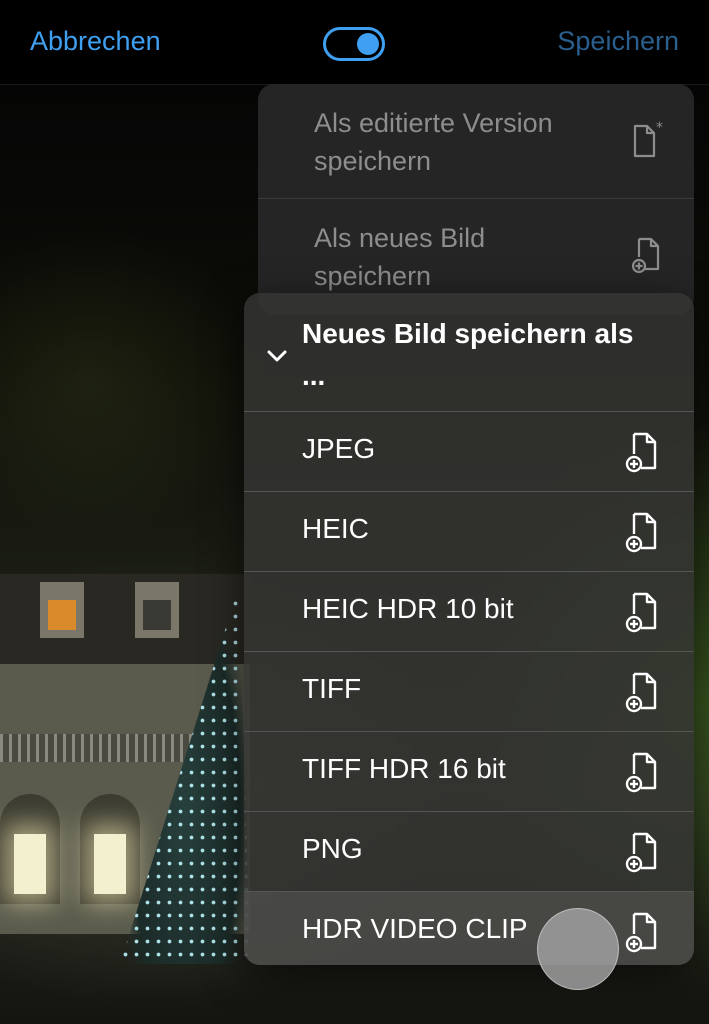 The height and width of the screenshot is (1024, 709). What do you see at coordinates (404, 768) in the screenshot?
I see `format-label: TIFF HDR 16 bit` at bounding box center [404, 768].